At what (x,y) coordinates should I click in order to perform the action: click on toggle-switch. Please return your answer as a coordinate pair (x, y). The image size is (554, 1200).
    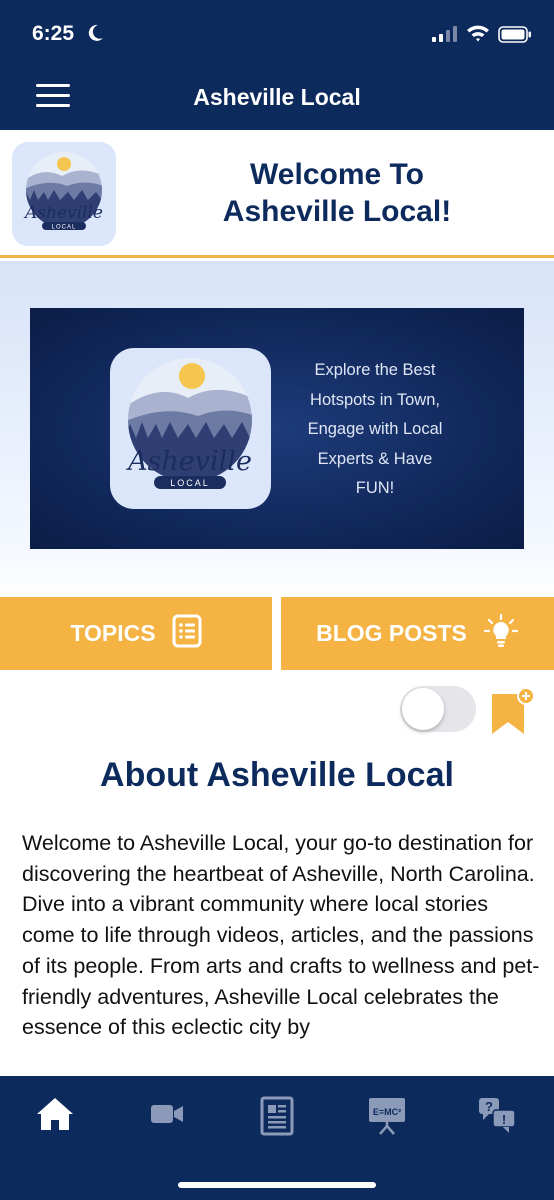
    Looking at the image, I should click on (438, 709).